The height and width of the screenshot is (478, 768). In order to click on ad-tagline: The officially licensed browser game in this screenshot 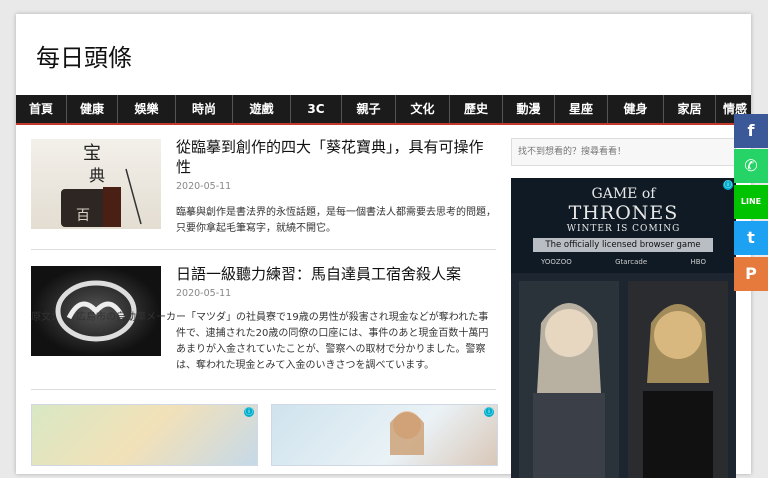, I will do `click(623, 245)`.